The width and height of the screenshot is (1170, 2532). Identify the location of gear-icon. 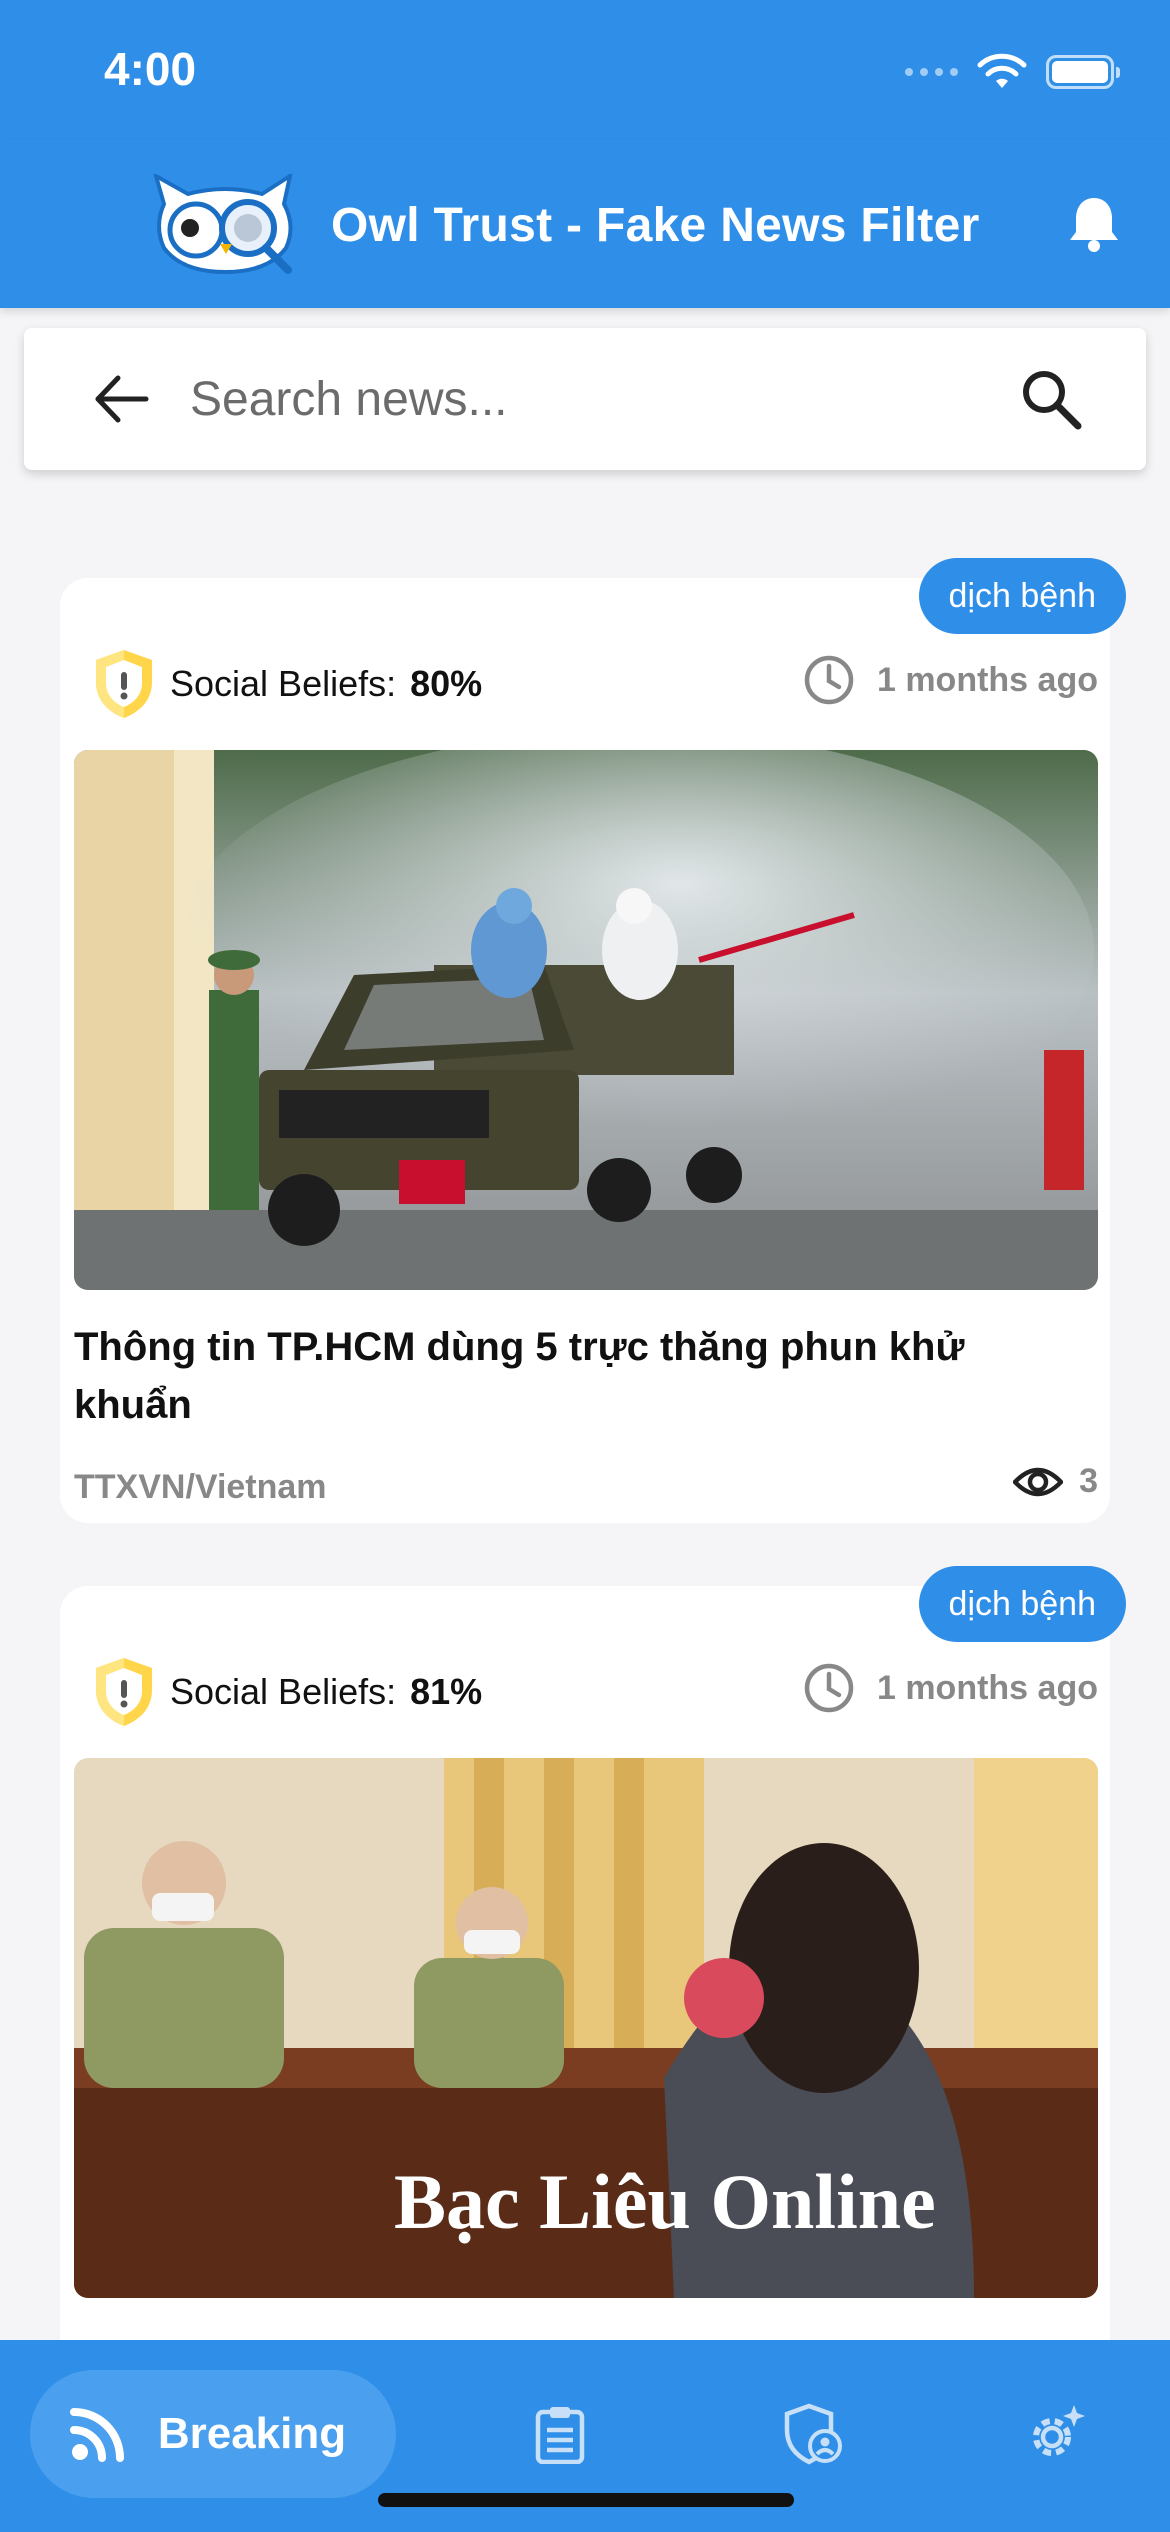
(1059, 2430).